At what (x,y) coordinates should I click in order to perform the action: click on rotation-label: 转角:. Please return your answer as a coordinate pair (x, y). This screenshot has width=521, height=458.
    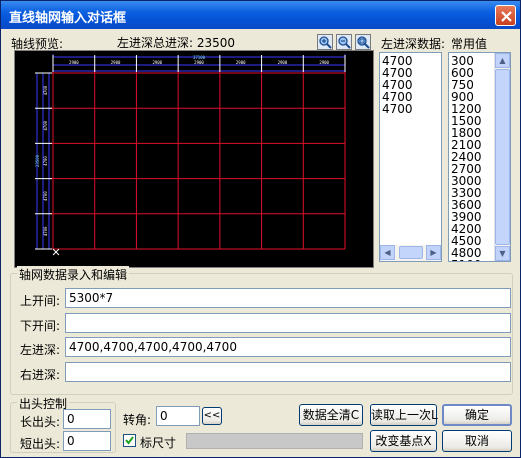
    Looking at the image, I should click on (137, 420).